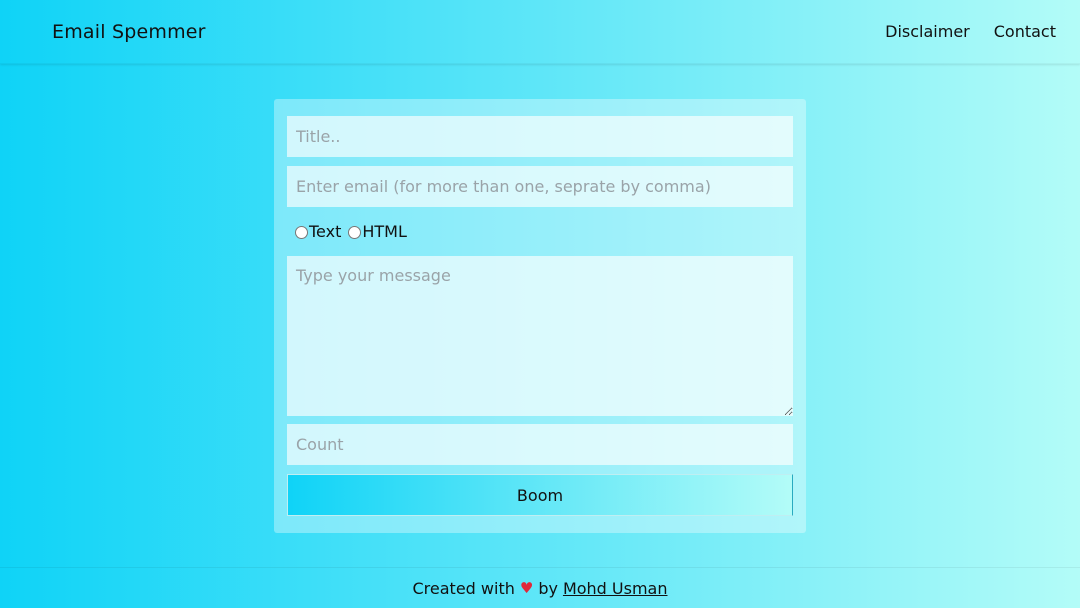 Image resolution: width=1080 pixels, height=608 pixels. I want to click on title-input, so click(540, 136).